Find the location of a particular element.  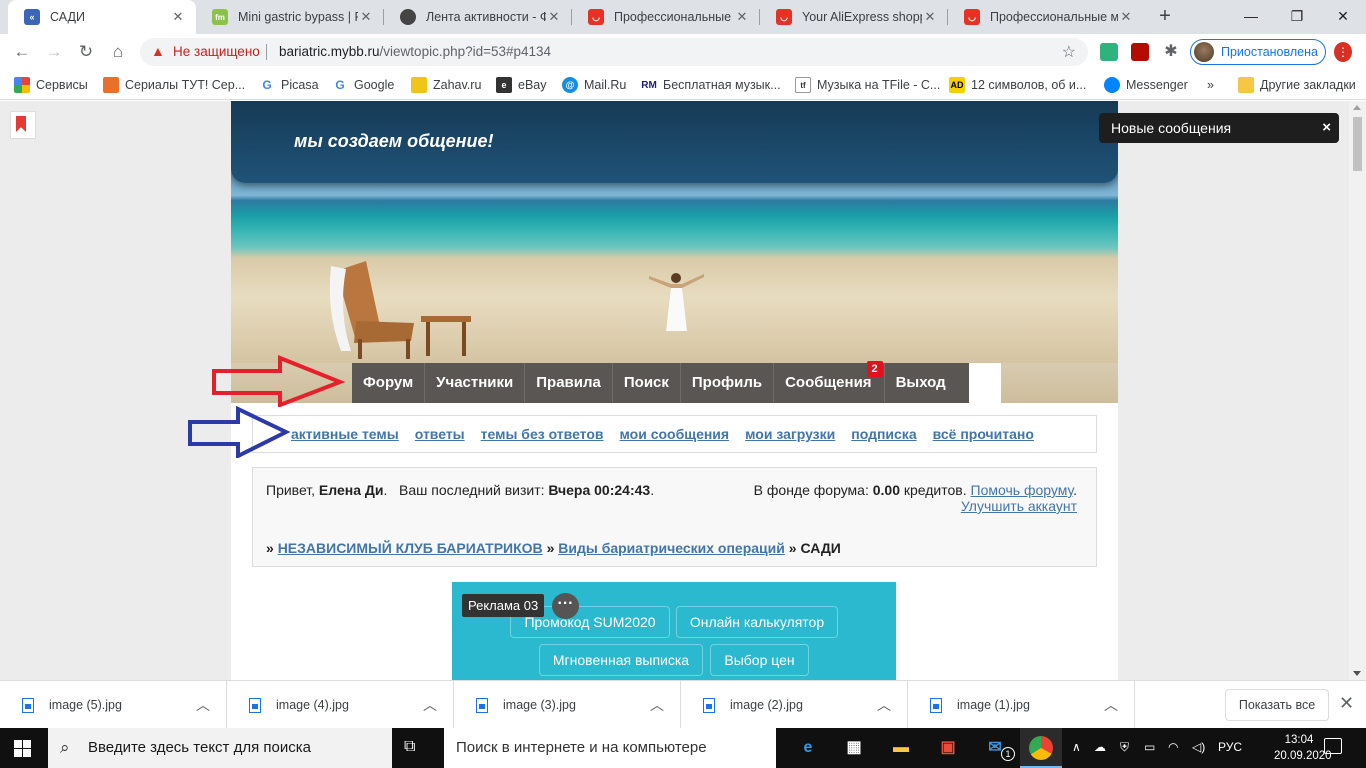

nav-forum: Форум is located at coordinates (389, 383).